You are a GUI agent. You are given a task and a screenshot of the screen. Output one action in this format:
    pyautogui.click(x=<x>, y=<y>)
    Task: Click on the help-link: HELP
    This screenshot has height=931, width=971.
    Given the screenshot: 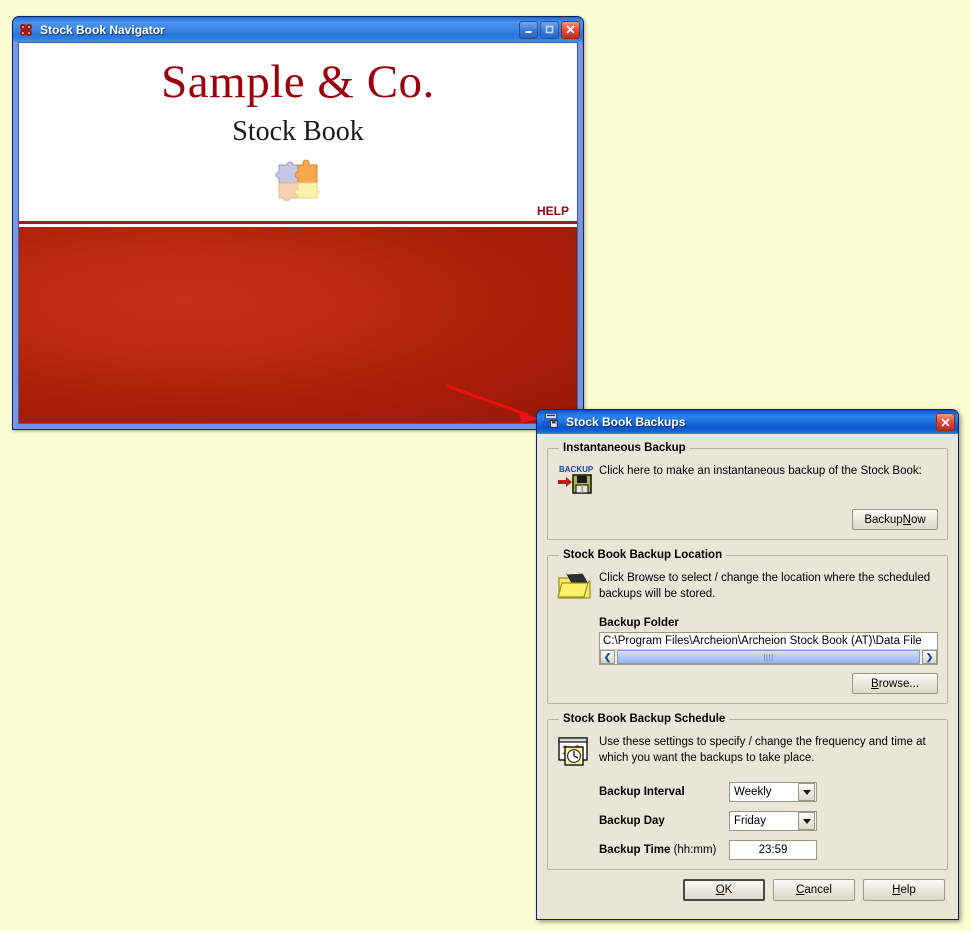 What is the action you would take?
    pyautogui.click(x=553, y=211)
    